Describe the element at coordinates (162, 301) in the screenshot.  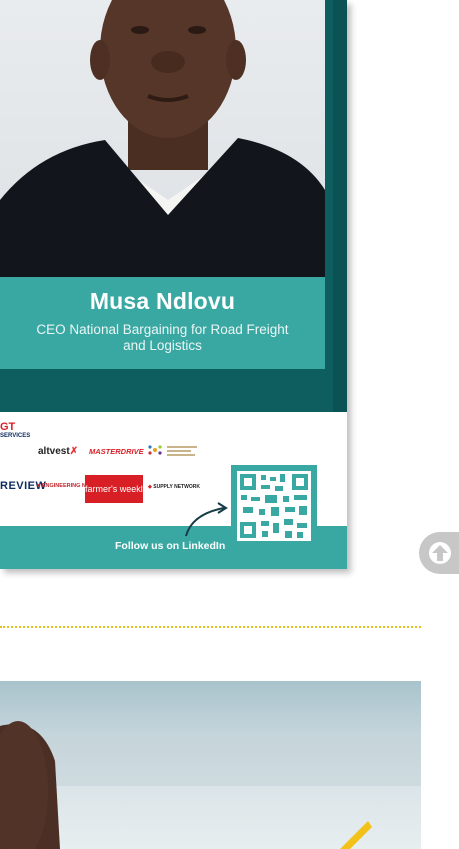
I see `speaker-name: Musa Ndlovu` at that location.